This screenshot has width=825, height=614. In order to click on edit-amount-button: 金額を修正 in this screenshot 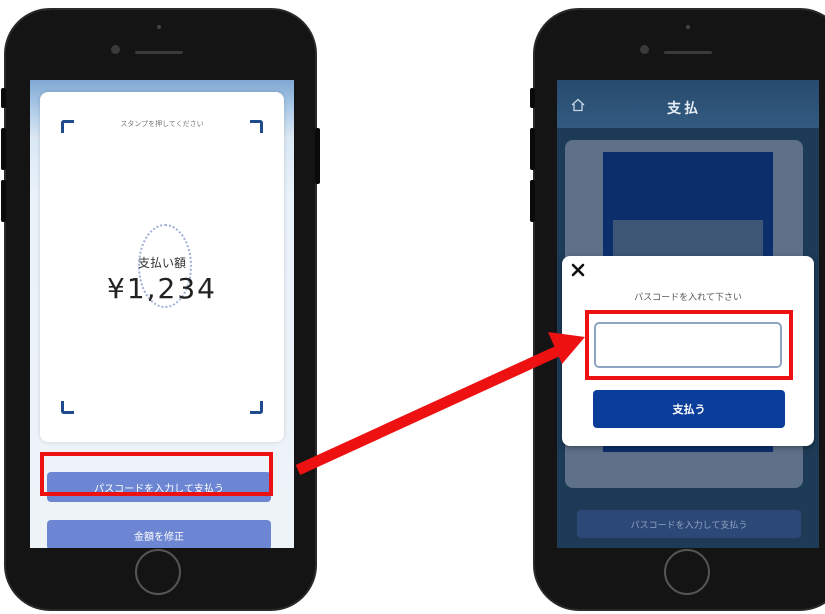, I will do `click(159, 534)`.